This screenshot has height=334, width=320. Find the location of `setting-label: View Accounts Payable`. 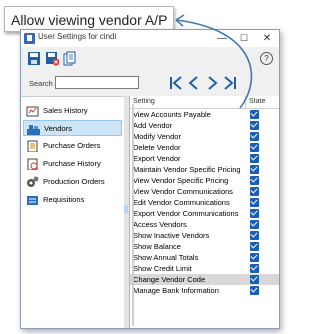

setting-label: View Accounts Payable is located at coordinates (172, 114).